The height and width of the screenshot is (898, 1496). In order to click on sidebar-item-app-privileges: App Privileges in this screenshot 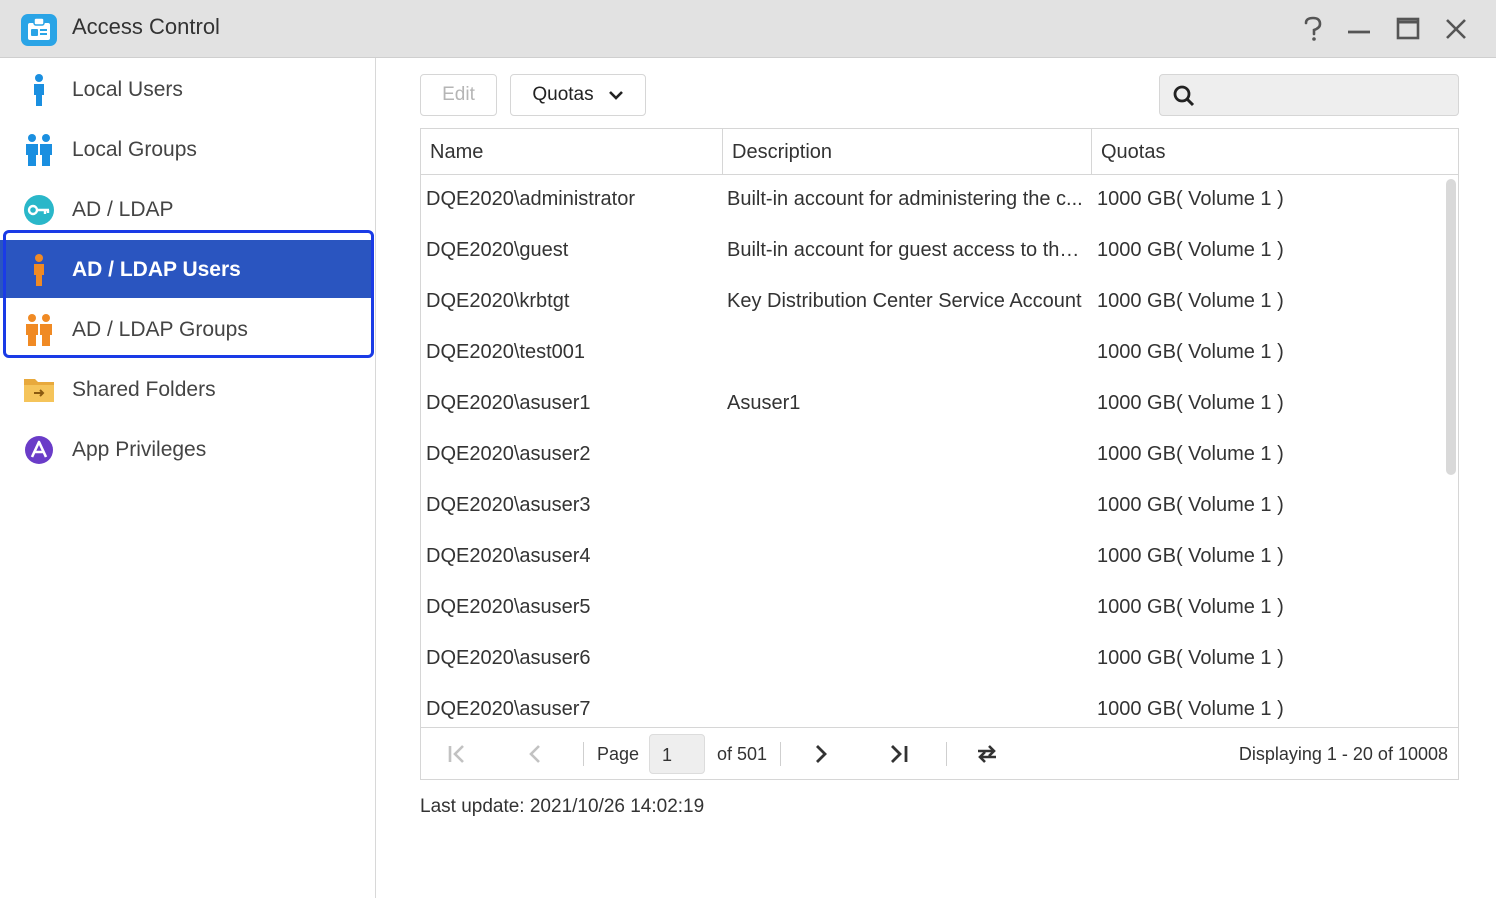, I will do `click(186, 449)`.